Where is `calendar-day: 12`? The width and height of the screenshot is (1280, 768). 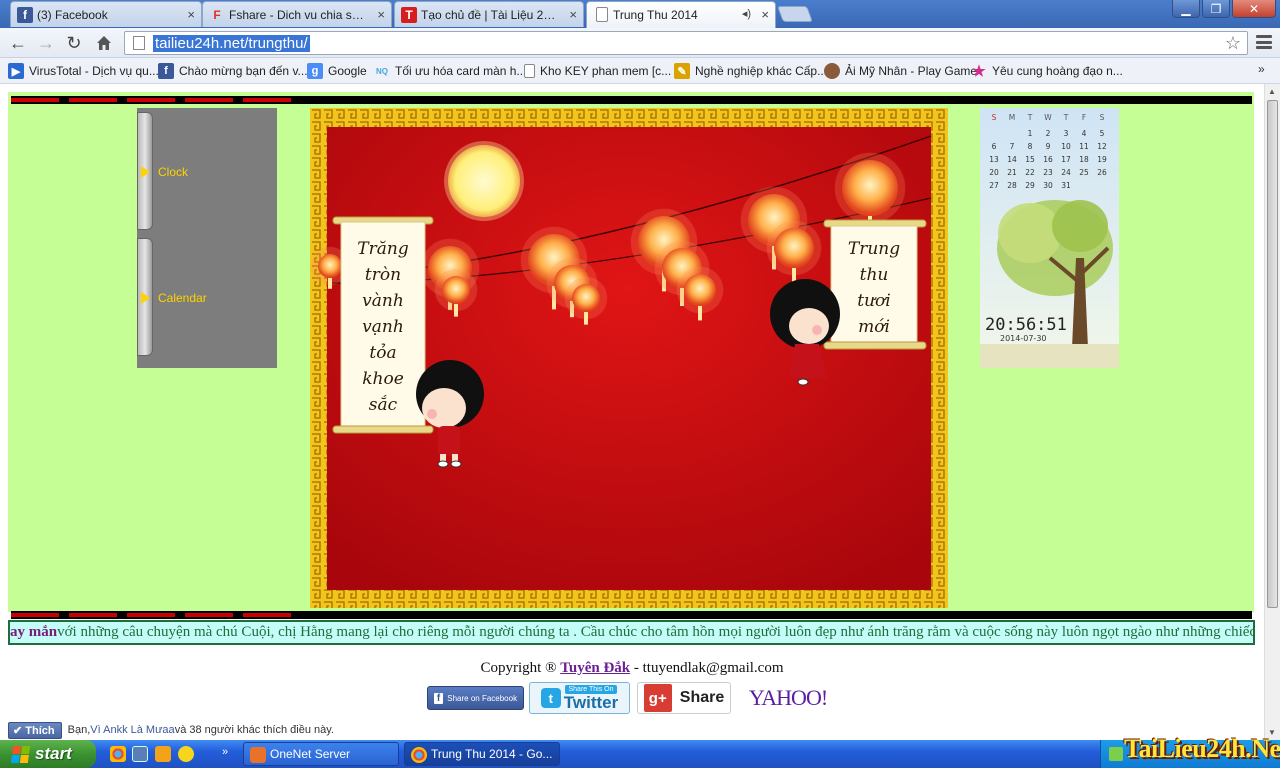 calendar-day: 12 is located at coordinates (1102, 146).